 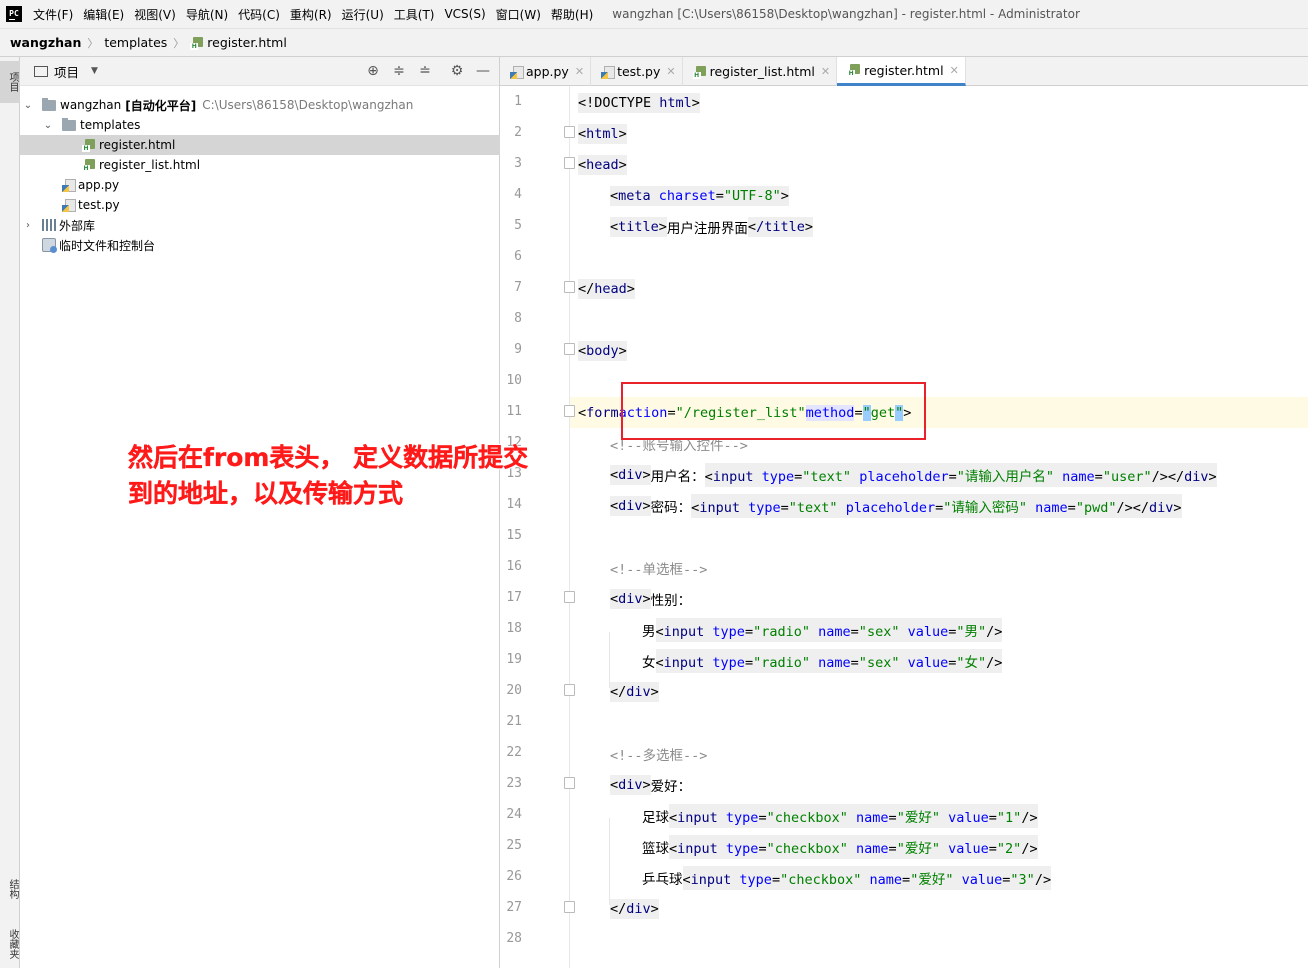 What do you see at coordinates (518, 14) in the screenshot?
I see `menu-window: 窗口(W)` at bounding box center [518, 14].